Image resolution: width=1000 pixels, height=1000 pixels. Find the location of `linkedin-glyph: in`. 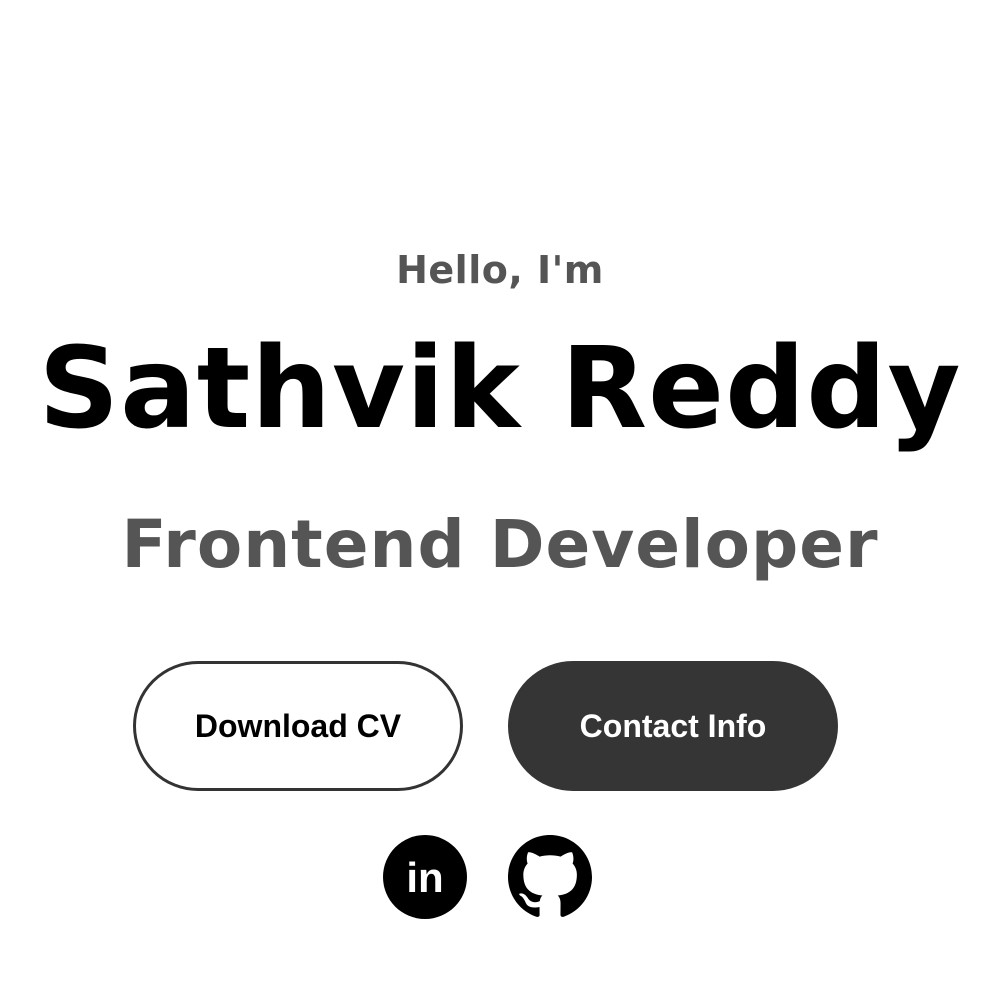

linkedin-glyph: in is located at coordinates (424, 877).